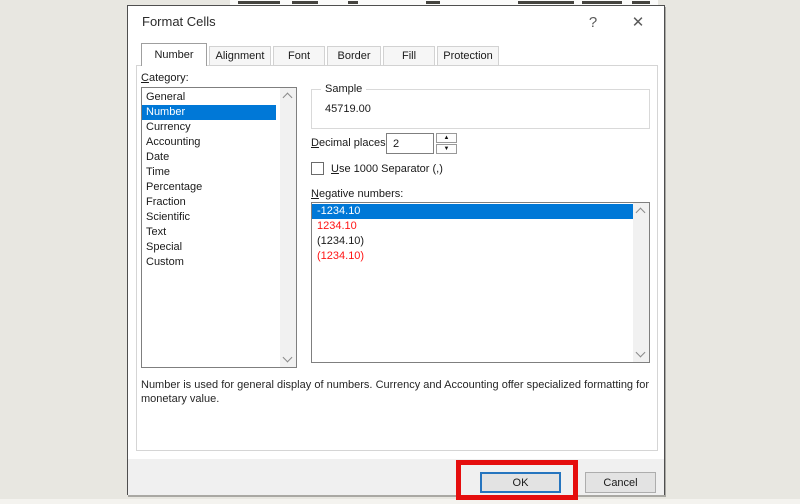 This screenshot has height=504, width=800. I want to click on negative-numbers-label: Negative numbers:, so click(357, 194).